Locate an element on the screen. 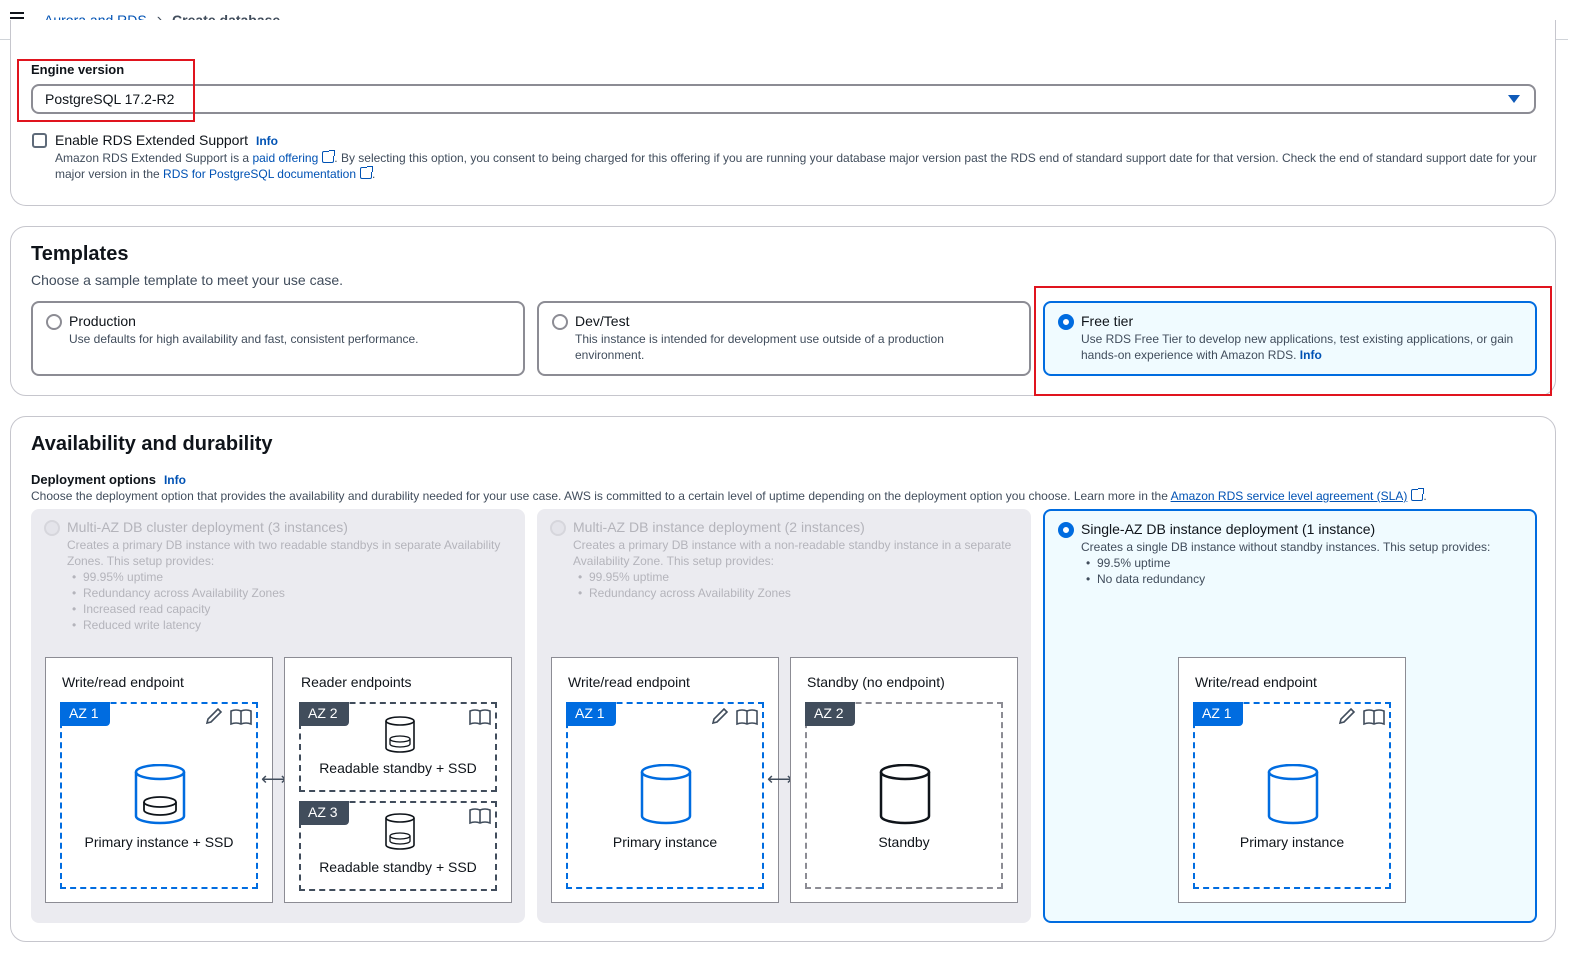 The height and width of the screenshot is (955, 1588). engine-version-select: PostgreSQL 17.2-R2 is located at coordinates (783, 99).